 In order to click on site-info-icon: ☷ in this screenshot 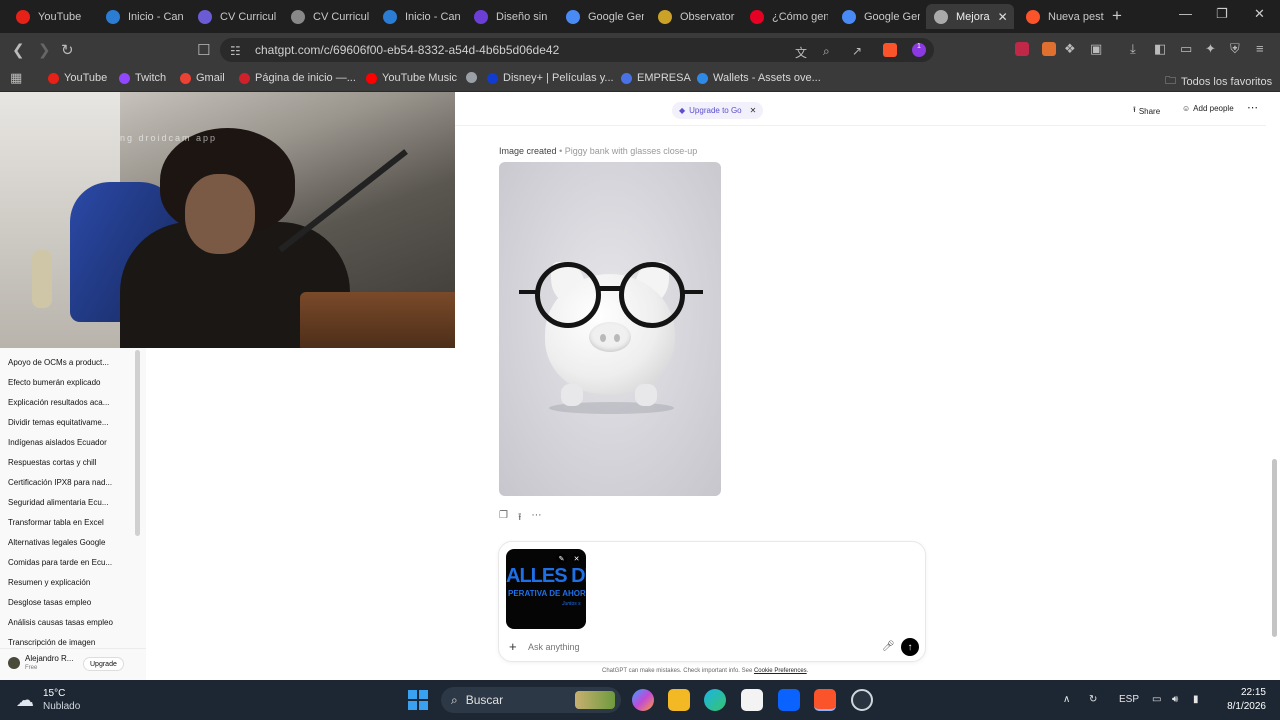, I will do `click(235, 51)`.